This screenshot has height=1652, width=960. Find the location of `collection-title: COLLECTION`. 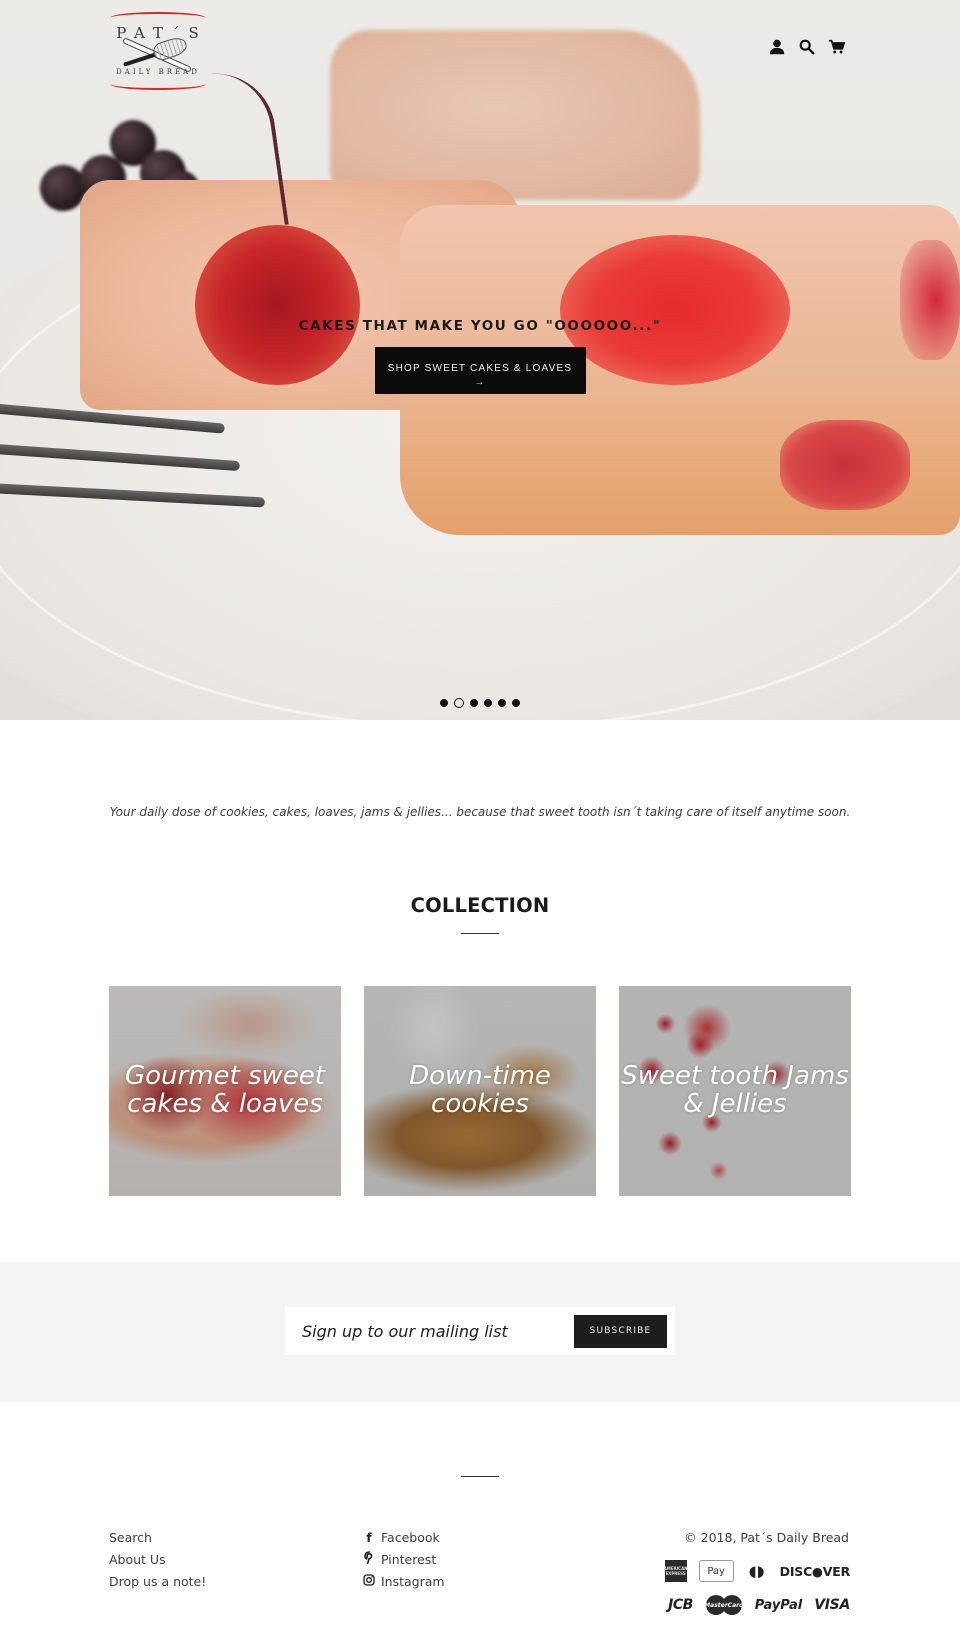

collection-title: COLLECTION is located at coordinates (480, 905).